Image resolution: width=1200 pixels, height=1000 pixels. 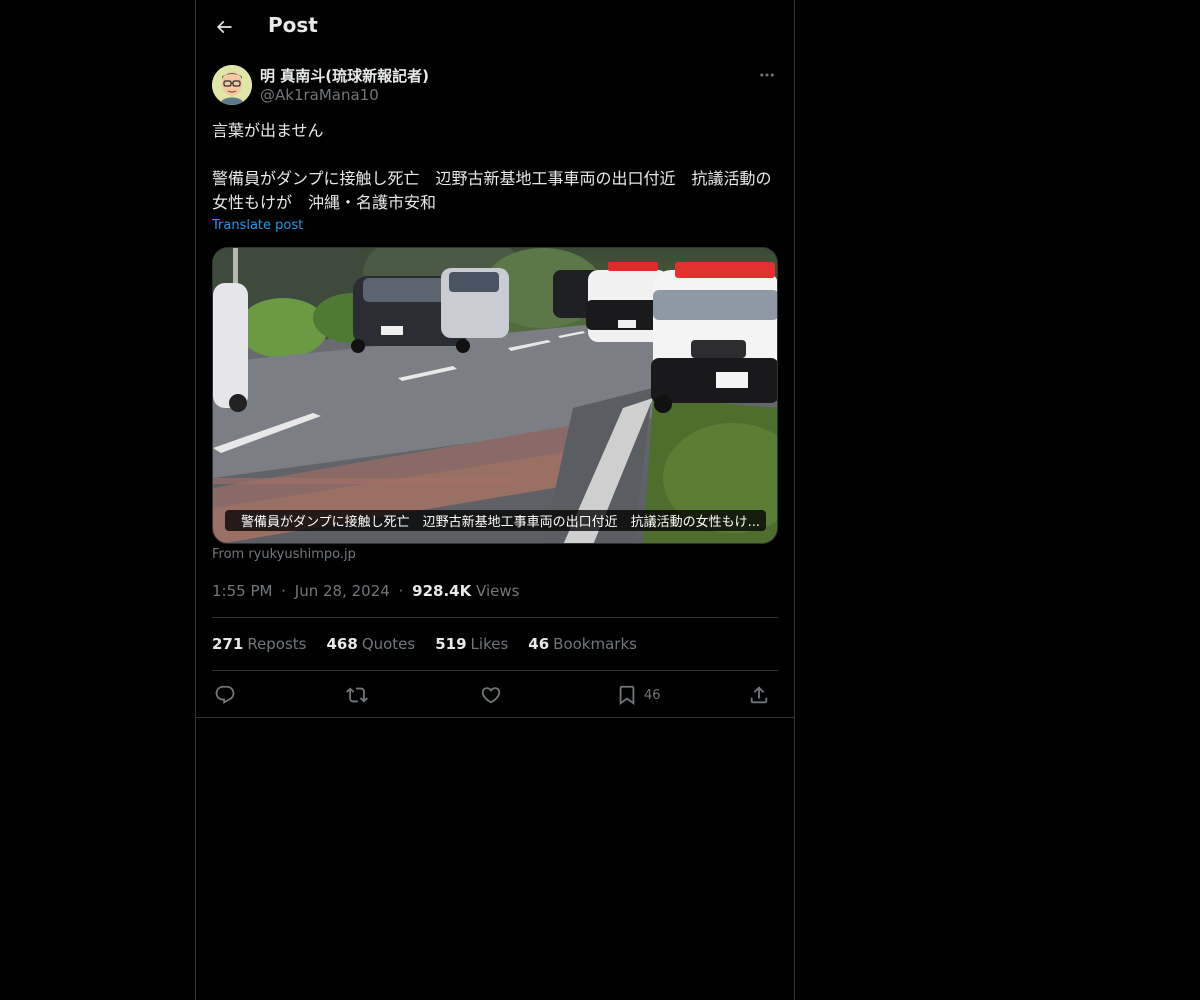 I want to click on views-label: Views, so click(x=498, y=591).